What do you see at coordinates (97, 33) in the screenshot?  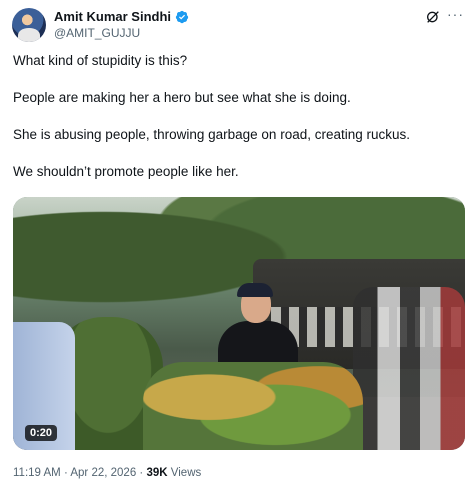 I see `author-handle: @AMIT_GUJJU` at bounding box center [97, 33].